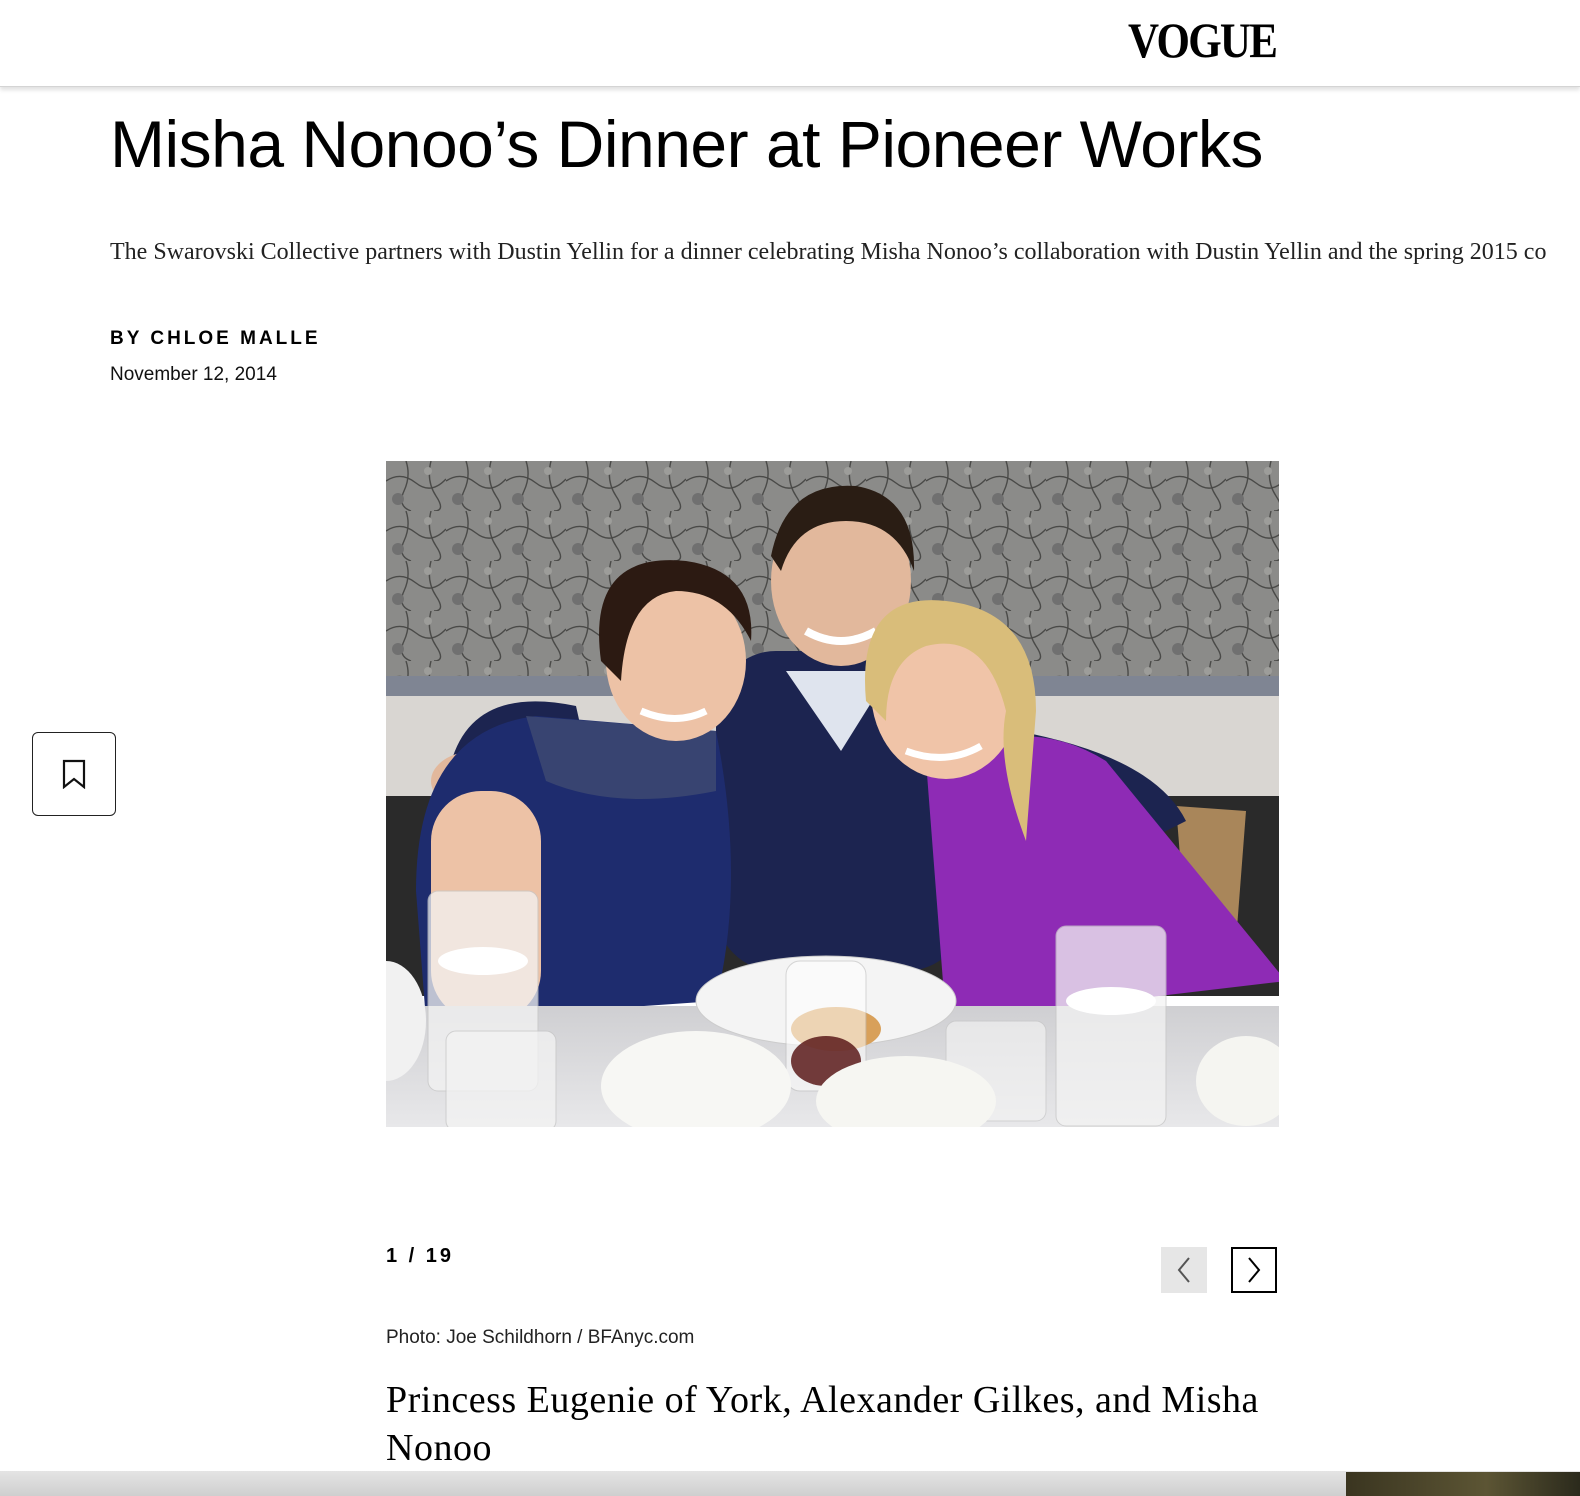 This screenshot has height=1496, width=1580. I want to click on gallery-prev-button, so click(1184, 1270).